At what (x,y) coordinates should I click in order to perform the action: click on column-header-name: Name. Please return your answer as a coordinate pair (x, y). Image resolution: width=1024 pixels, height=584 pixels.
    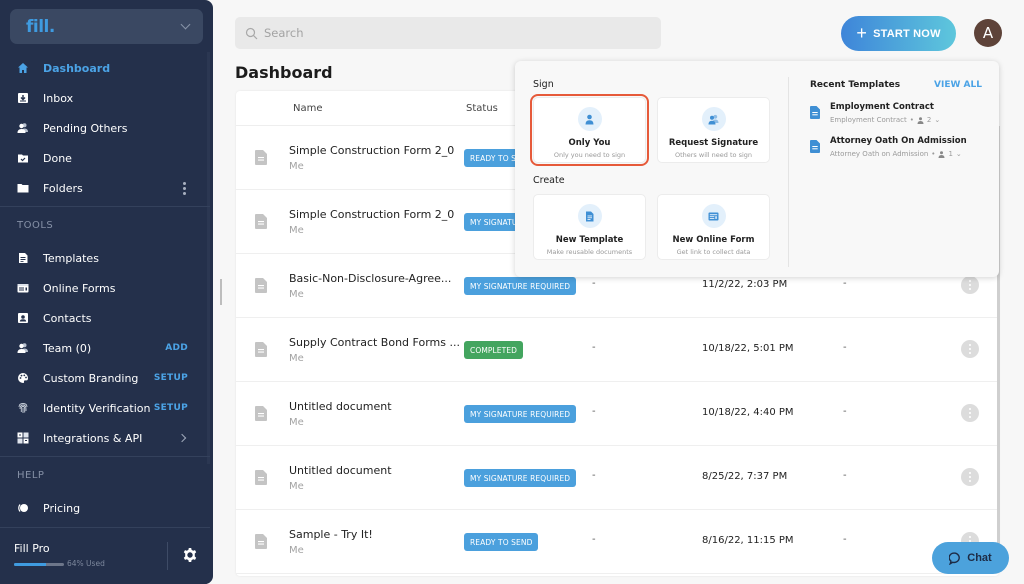
    Looking at the image, I should click on (308, 108).